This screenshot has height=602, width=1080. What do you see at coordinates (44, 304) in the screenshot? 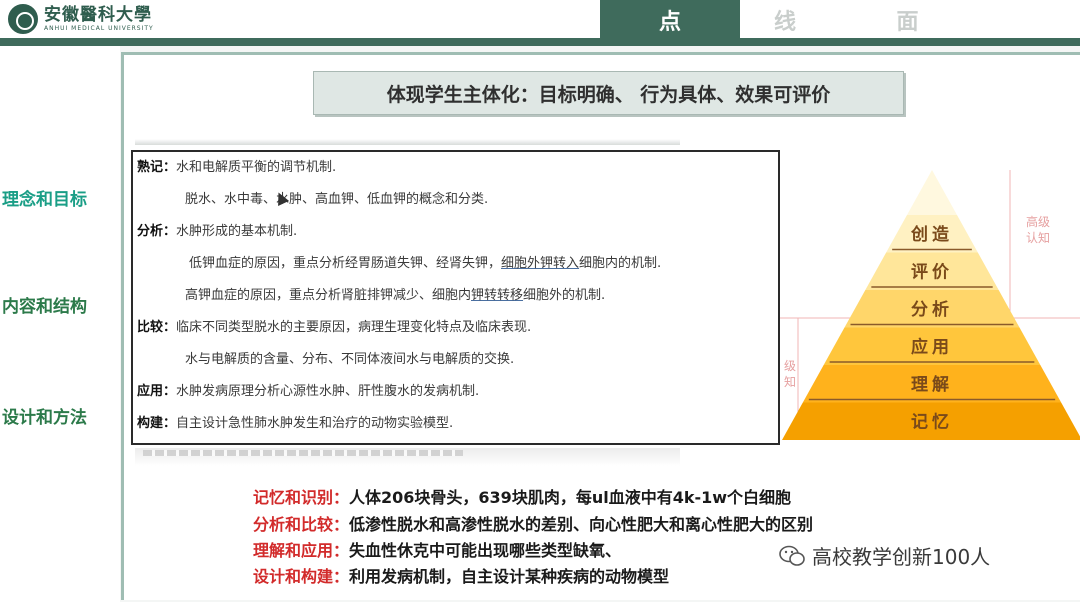
I see `nav-item-content-structure: 内容和结构` at bounding box center [44, 304].